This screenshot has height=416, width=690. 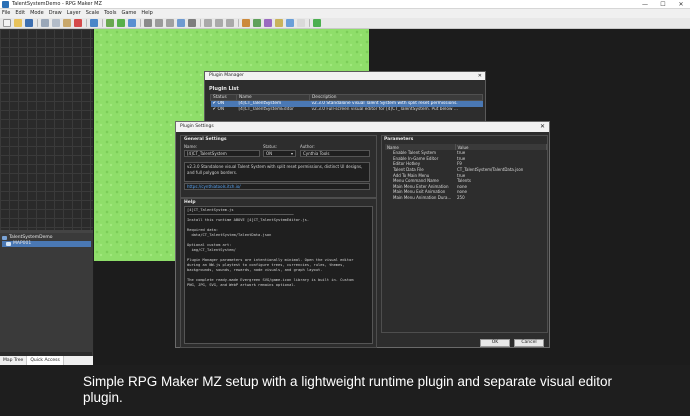 I want to click on parameter-row: Main Menu Animation Dura... 250, so click(x=466, y=198).